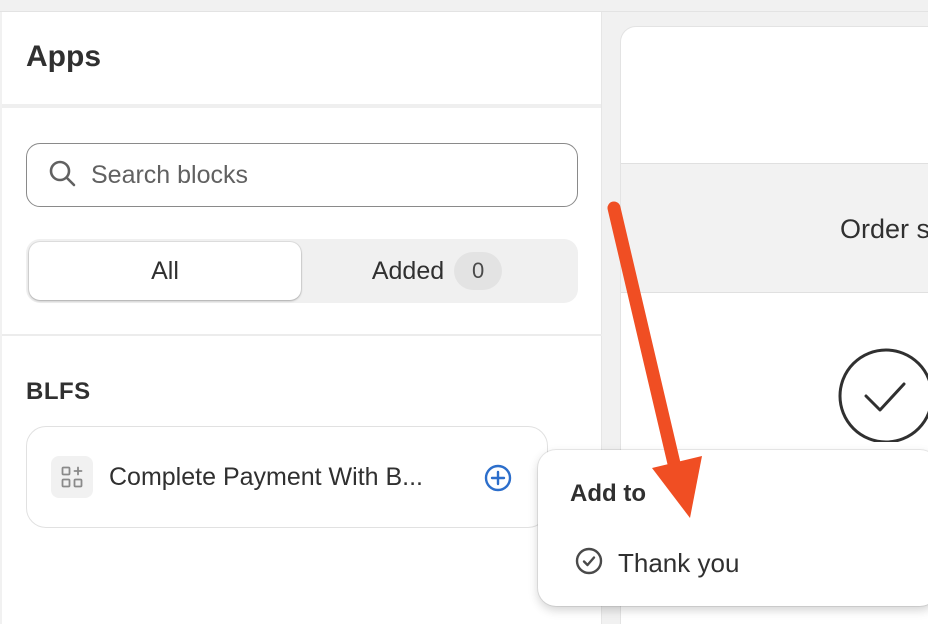 This screenshot has width=928, height=624. What do you see at coordinates (63, 56) in the screenshot?
I see `panel-title: Apps` at bounding box center [63, 56].